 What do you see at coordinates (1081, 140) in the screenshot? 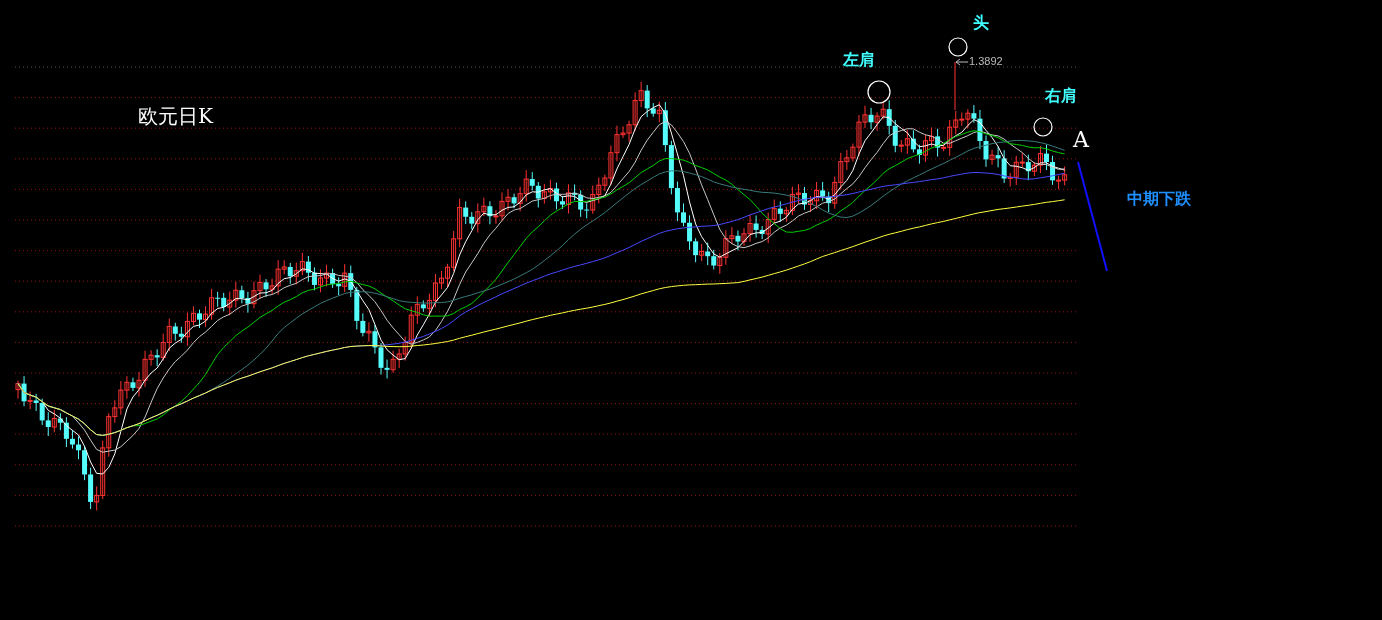
I see `point-label: A` at bounding box center [1081, 140].